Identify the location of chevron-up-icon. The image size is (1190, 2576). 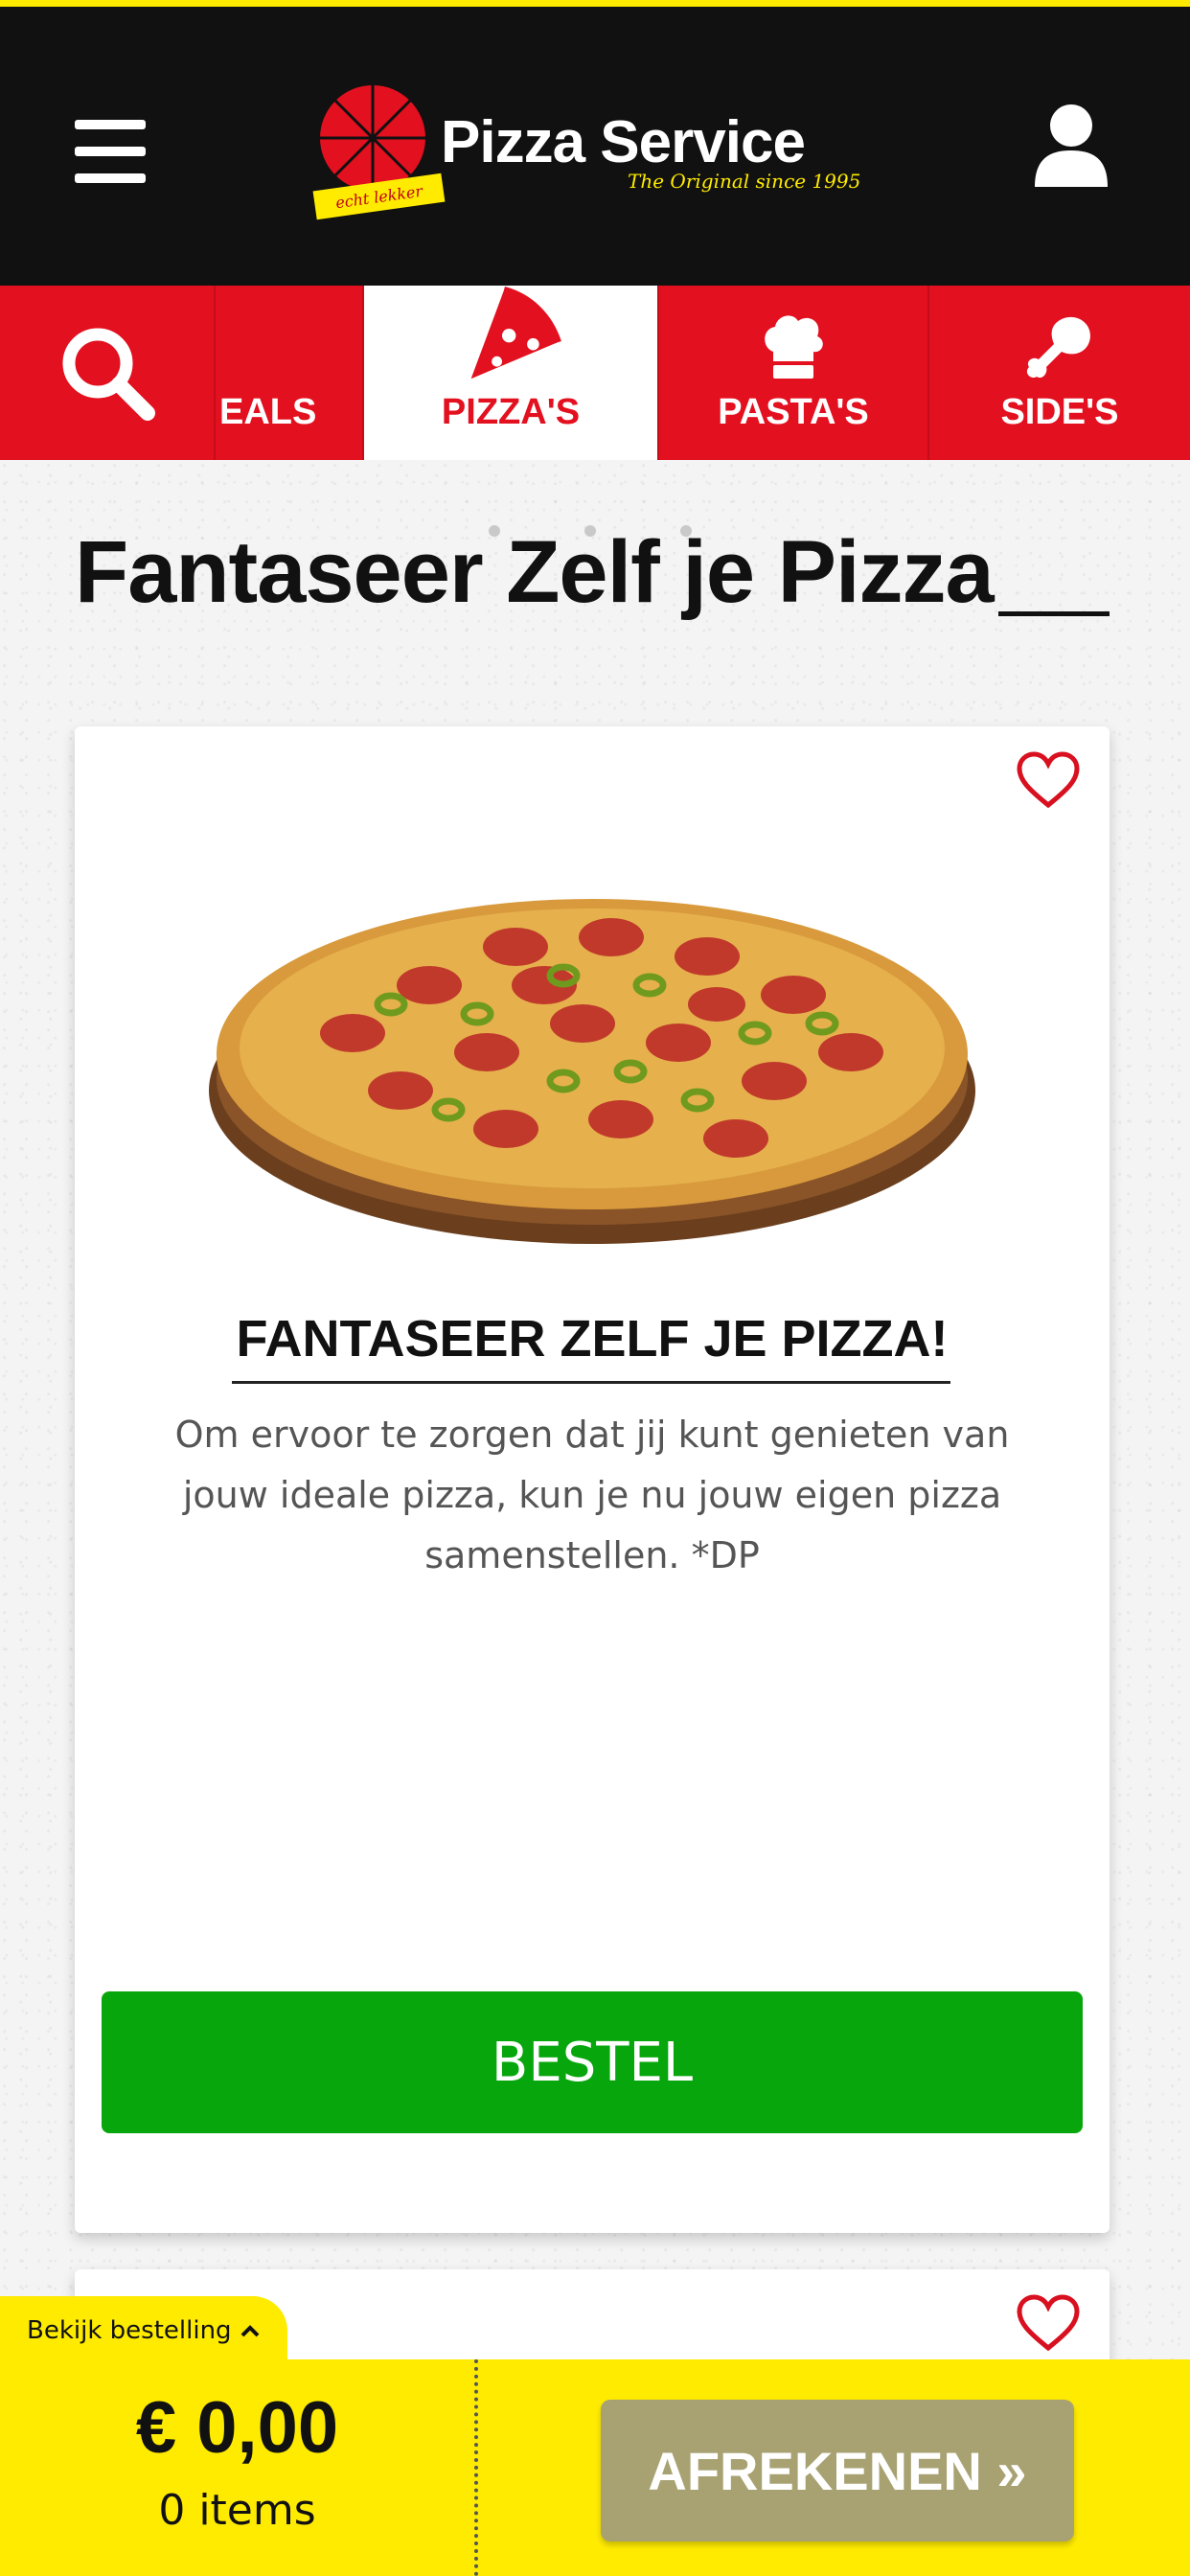
(250, 2331).